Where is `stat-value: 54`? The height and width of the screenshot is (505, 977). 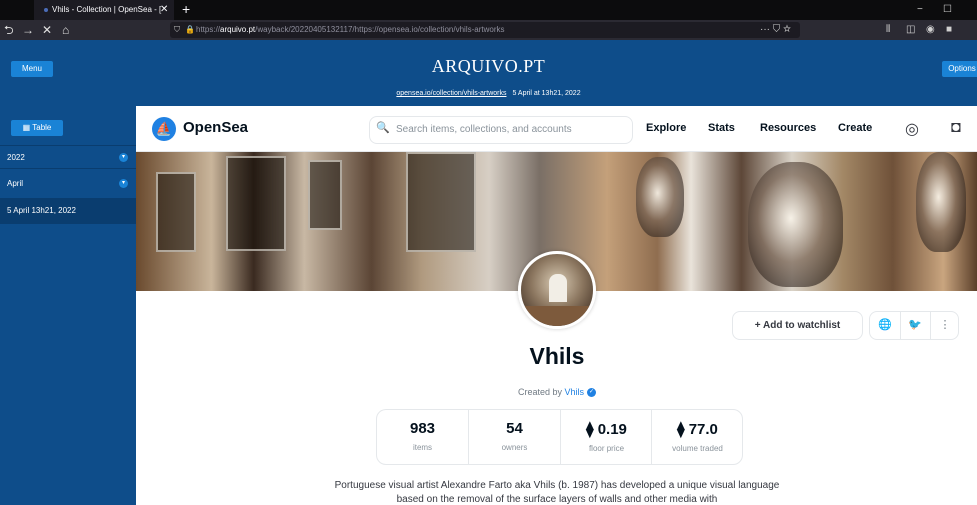
stat-value: 54 is located at coordinates (514, 428).